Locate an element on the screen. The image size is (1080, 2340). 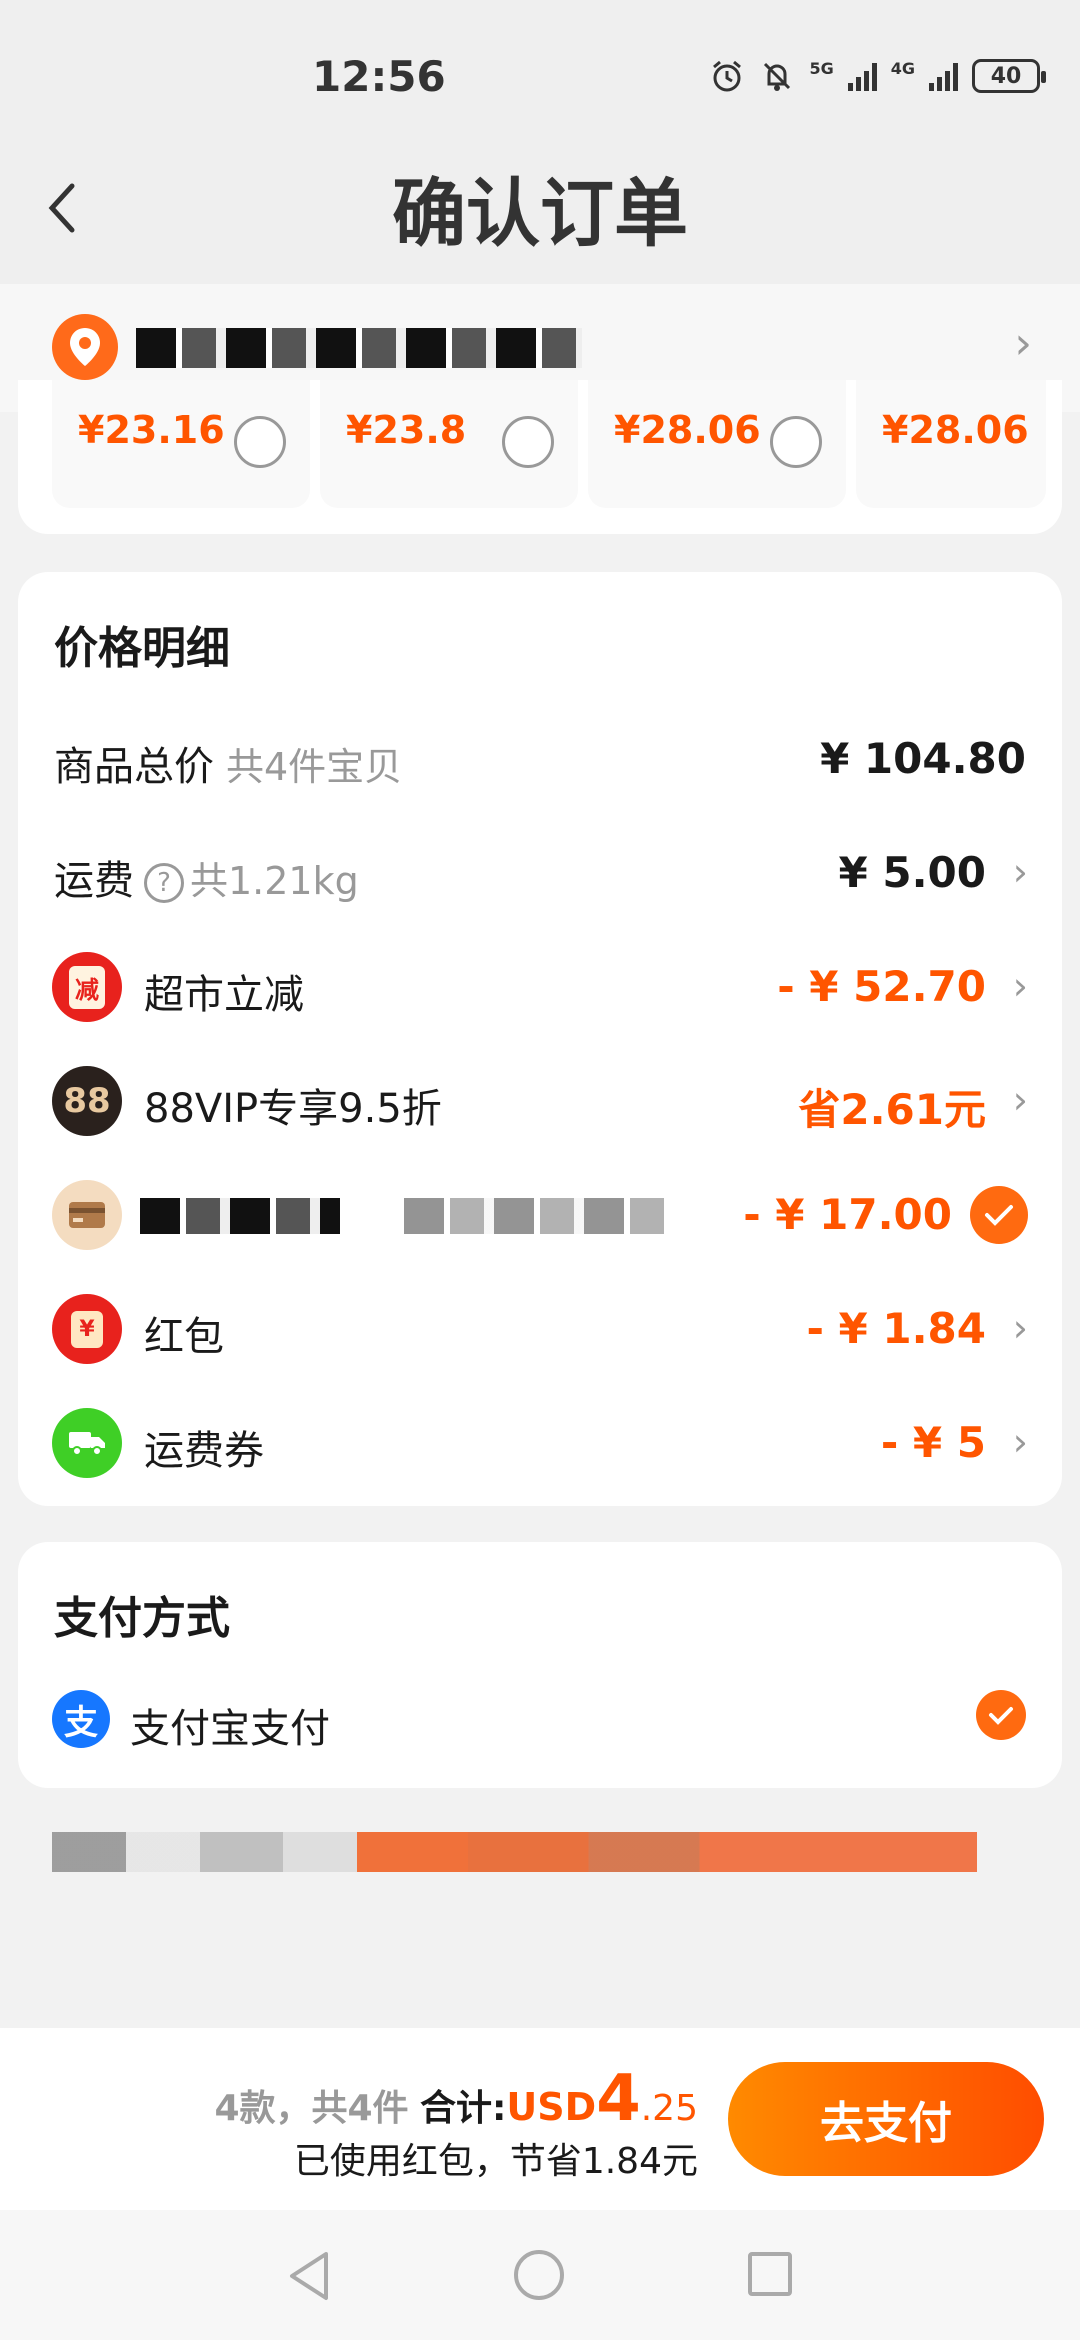
card-desc-redacted is located at coordinates (534, 1216).